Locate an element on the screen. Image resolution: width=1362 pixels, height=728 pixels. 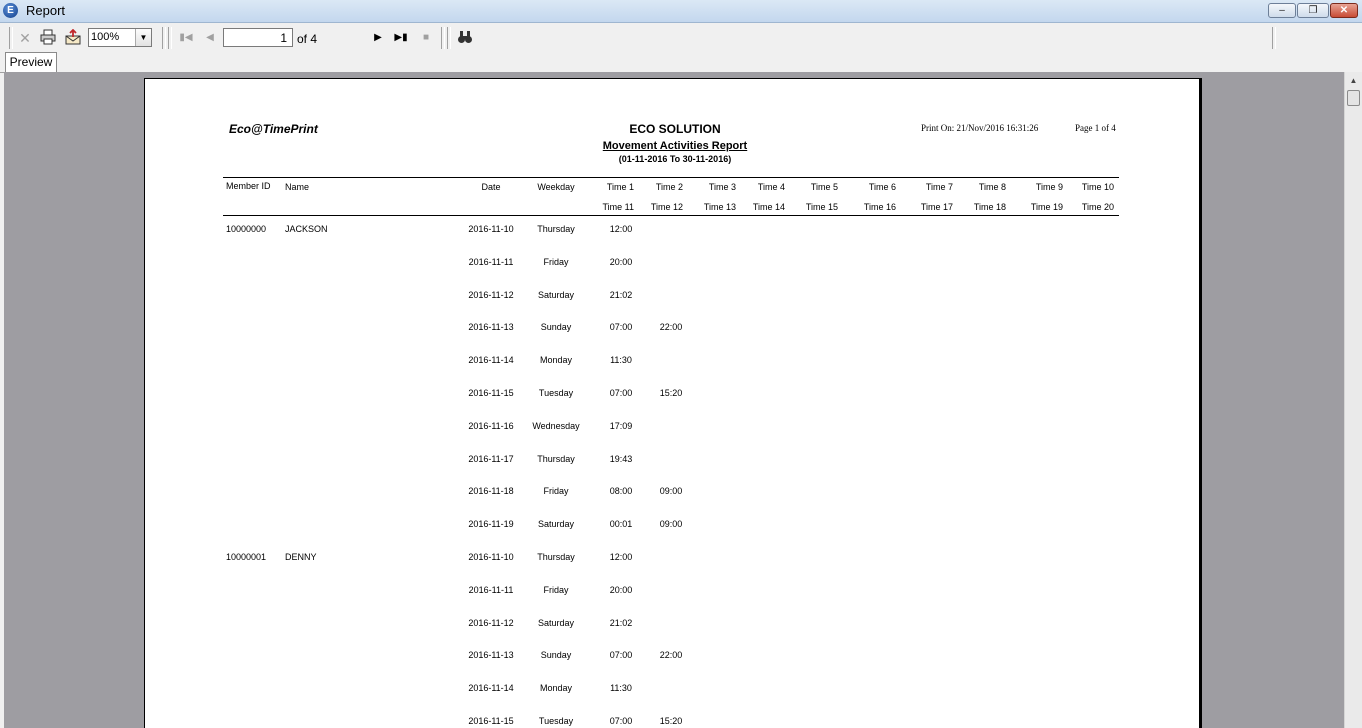
col-time-18: Time 18 is located at coordinates (989, 207).